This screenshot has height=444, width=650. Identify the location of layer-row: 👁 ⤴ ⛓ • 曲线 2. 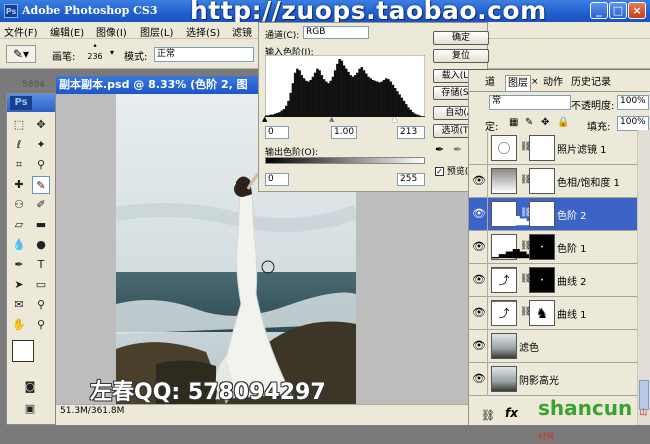
(553, 280).